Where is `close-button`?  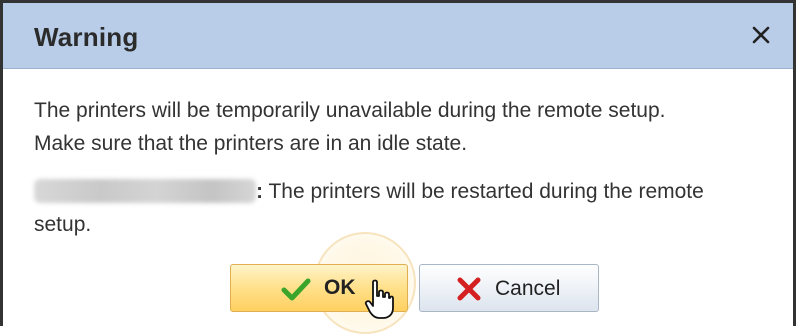
close-button is located at coordinates (761, 35).